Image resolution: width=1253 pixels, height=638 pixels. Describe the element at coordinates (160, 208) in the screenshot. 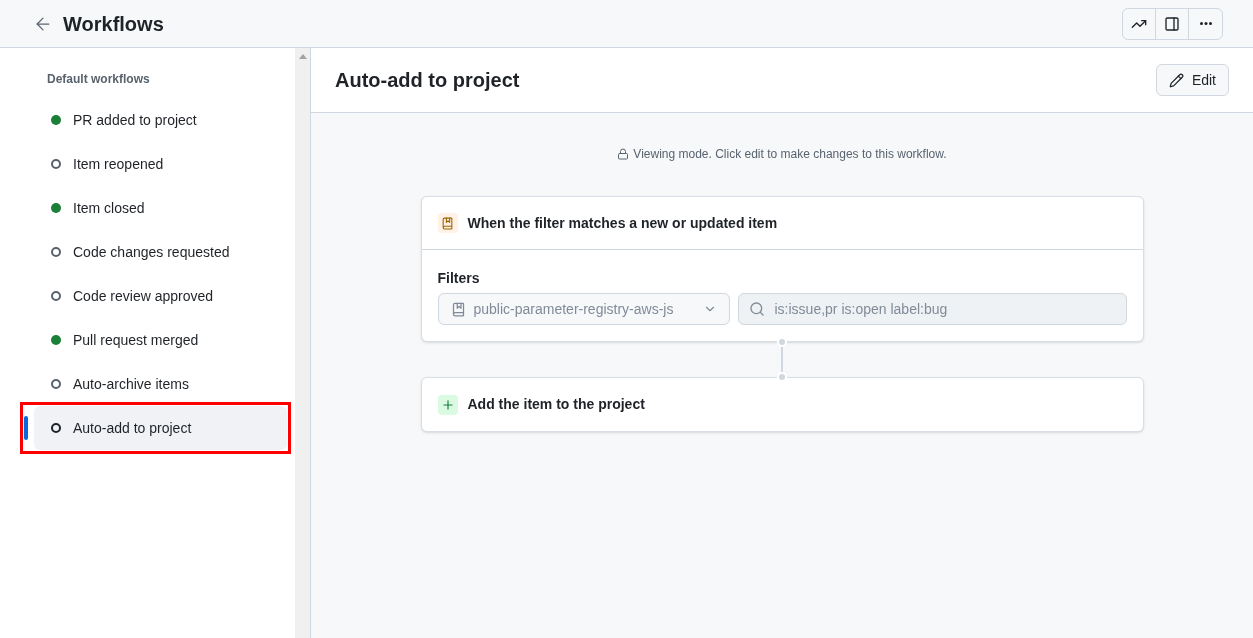

I see `sidebar-item: Item closed` at that location.